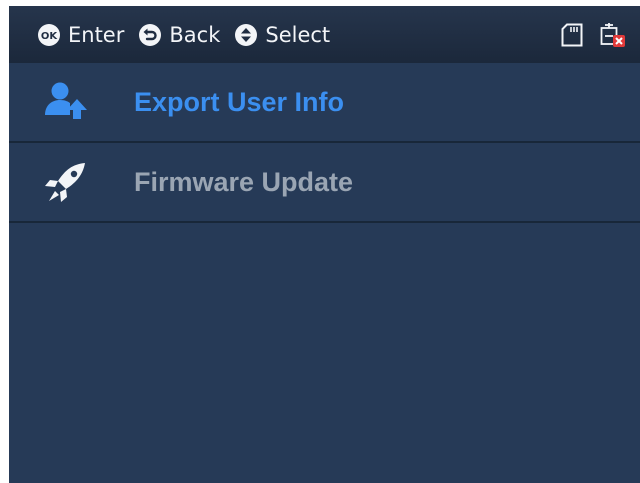 The height and width of the screenshot is (483, 640). What do you see at coordinates (593, 35) in the screenshot?
I see `status-icons` at bounding box center [593, 35].